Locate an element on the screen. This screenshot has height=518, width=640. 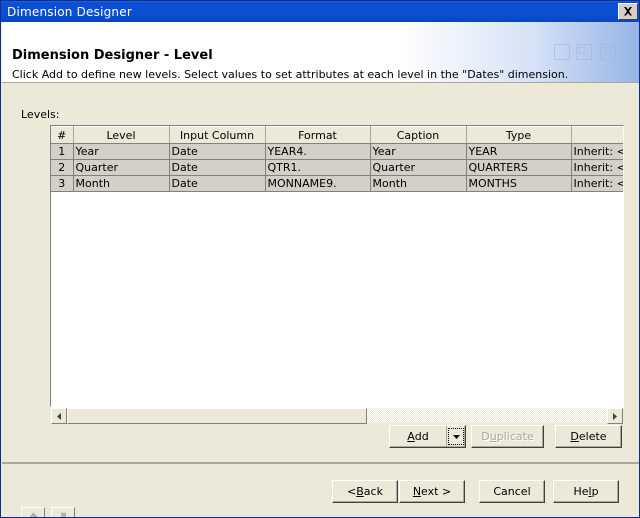
back-label-suffix: ack is located at coordinates (373, 491).